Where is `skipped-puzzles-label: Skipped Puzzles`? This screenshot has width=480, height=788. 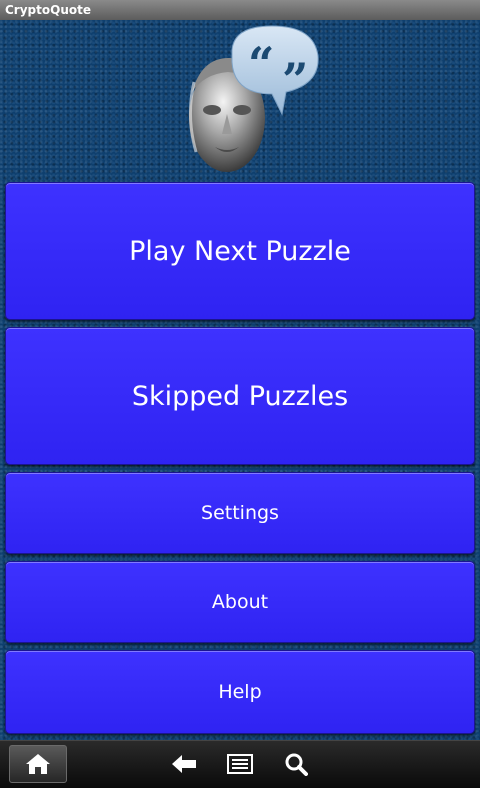
skipped-puzzles-label: Skipped Puzzles is located at coordinates (240, 396).